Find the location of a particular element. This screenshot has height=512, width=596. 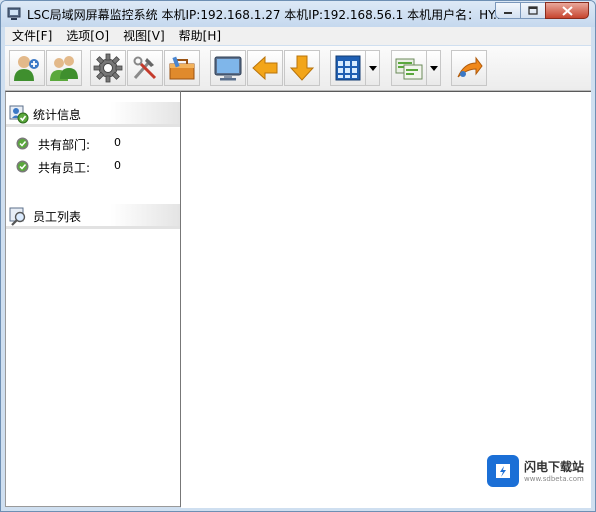

arrow-left-icon is located at coordinates (265, 68).